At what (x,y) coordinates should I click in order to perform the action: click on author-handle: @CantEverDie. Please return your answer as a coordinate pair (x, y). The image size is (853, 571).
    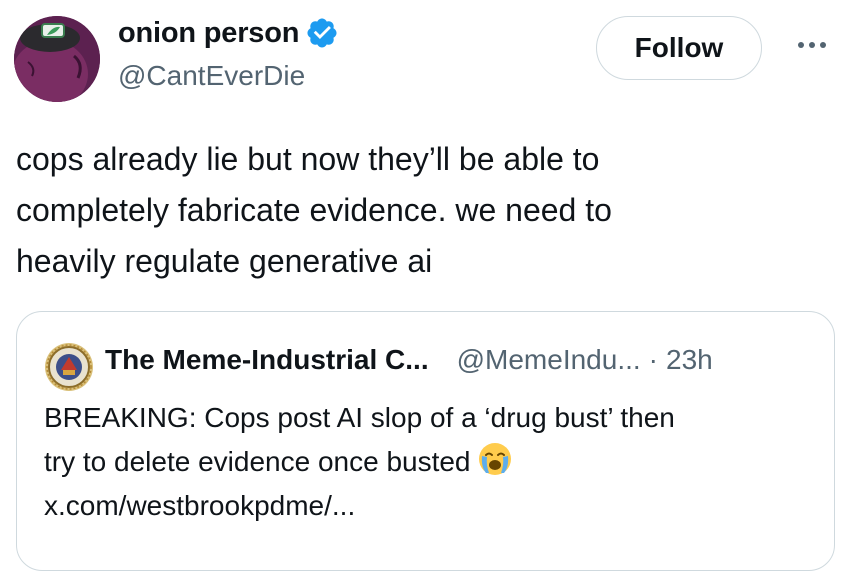
    Looking at the image, I should click on (211, 76).